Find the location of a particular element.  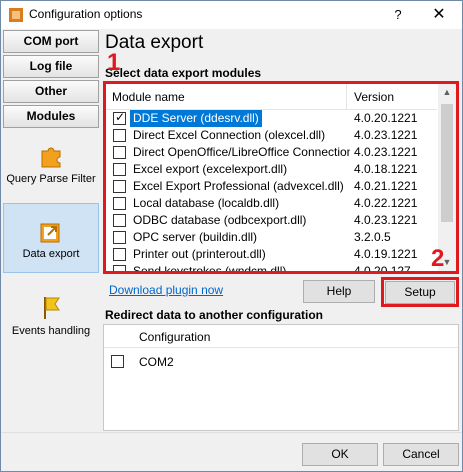

module-data-export: Data export is located at coordinates (51, 238).